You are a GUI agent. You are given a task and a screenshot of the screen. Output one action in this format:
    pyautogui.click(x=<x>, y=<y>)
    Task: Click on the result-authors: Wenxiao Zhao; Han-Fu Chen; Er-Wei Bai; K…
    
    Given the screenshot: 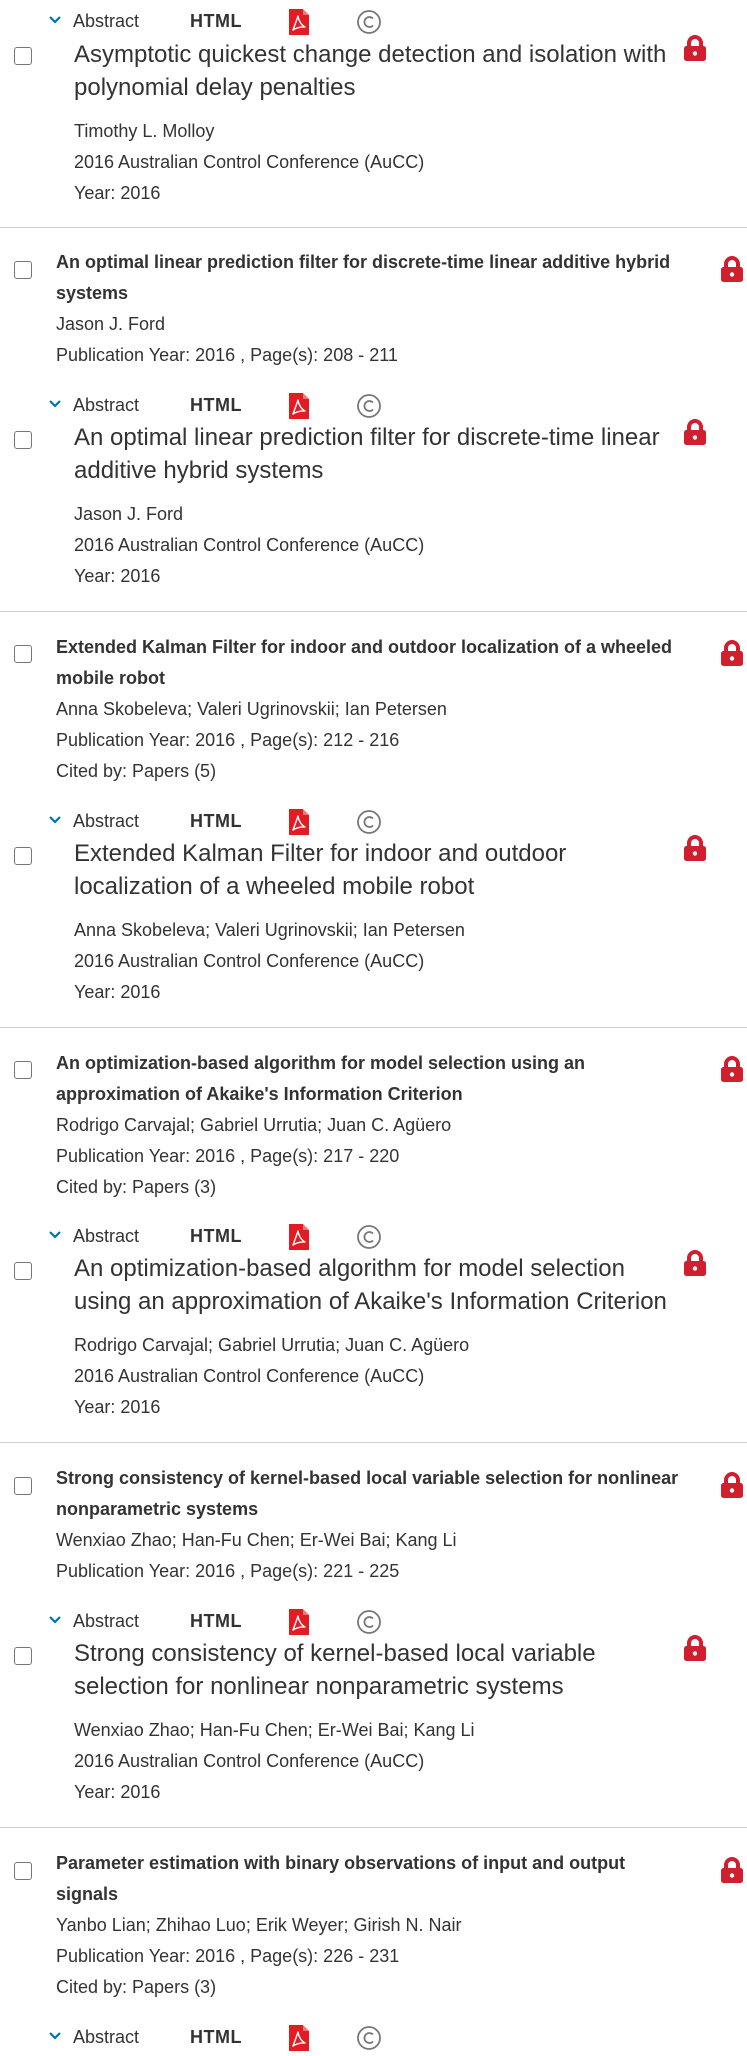 What is the action you would take?
    pyautogui.click(x=372, y=1540)
    